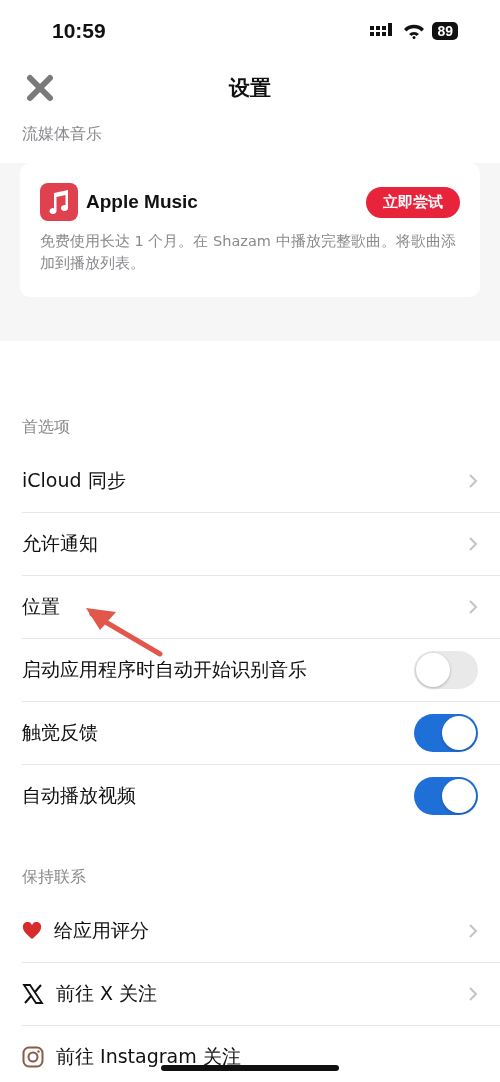  Describe the element at coordinates (79, 795) in the screenshot. I see `setting-label: 自动播放视频` at that location.